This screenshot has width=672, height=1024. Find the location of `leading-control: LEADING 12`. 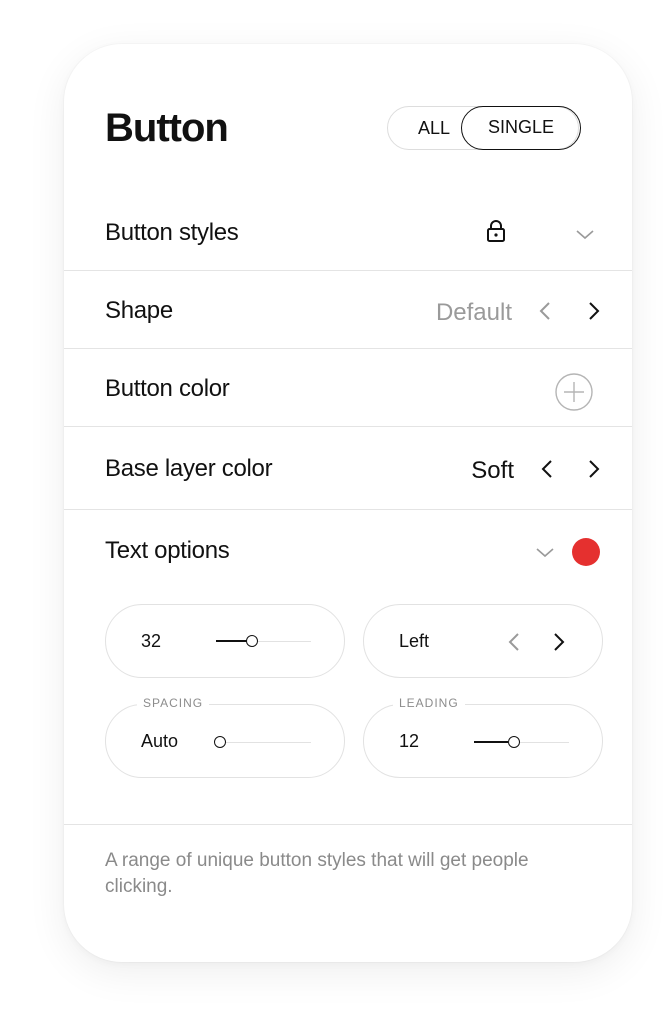

leading-control: LEADING 12 is located at coordinates (483, 737).